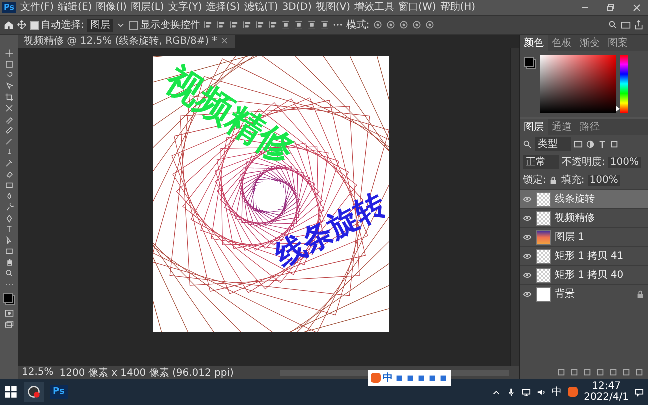  I want to click on app-logo: Ps, so click(9, 7).